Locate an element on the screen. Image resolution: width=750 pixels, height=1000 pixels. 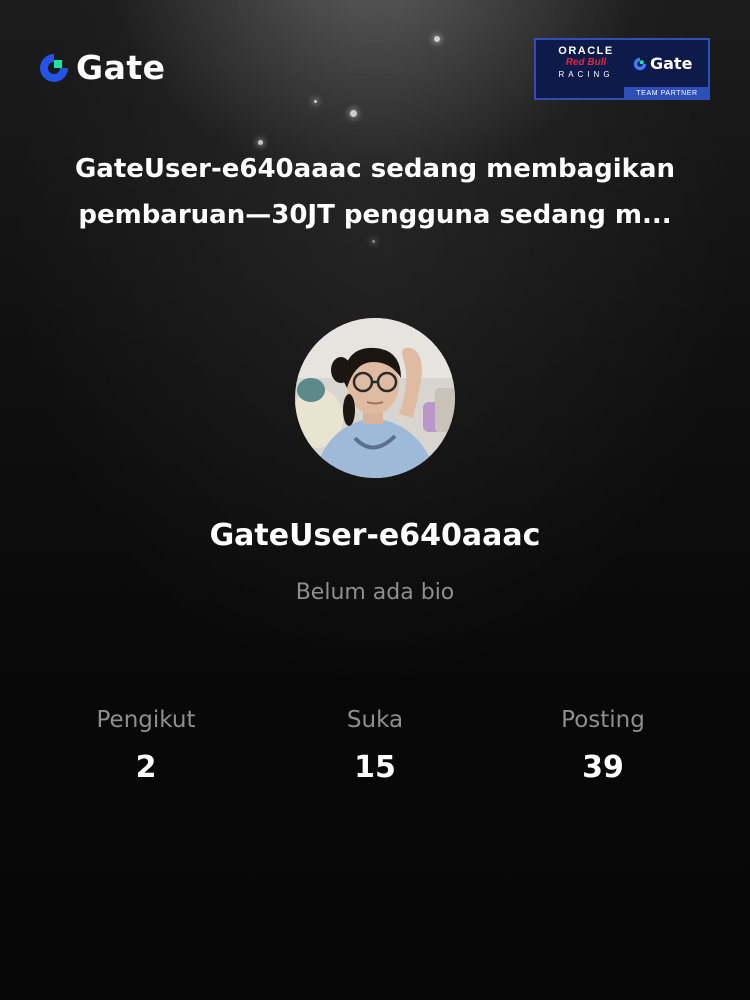
gate-logo: Gate is located at coordinates (101, 68).